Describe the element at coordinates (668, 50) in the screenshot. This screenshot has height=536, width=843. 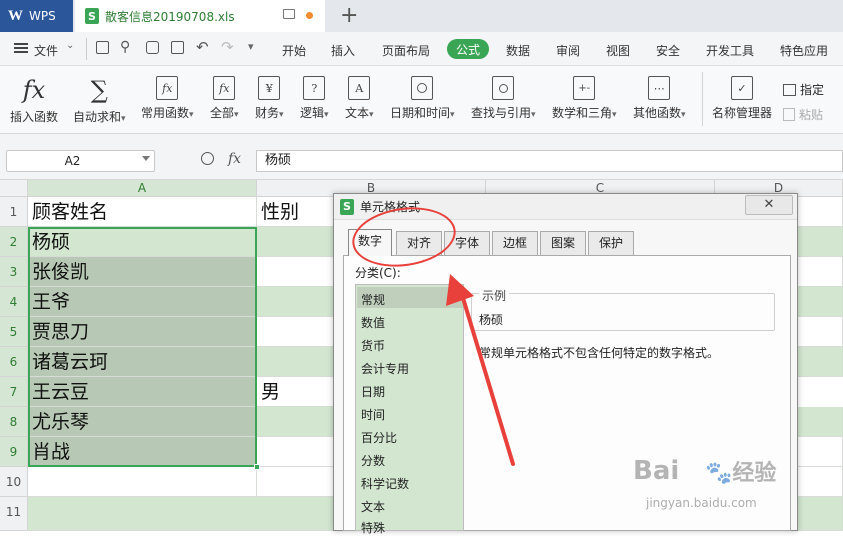
I see `menu-tab-security: 安全` at that location.